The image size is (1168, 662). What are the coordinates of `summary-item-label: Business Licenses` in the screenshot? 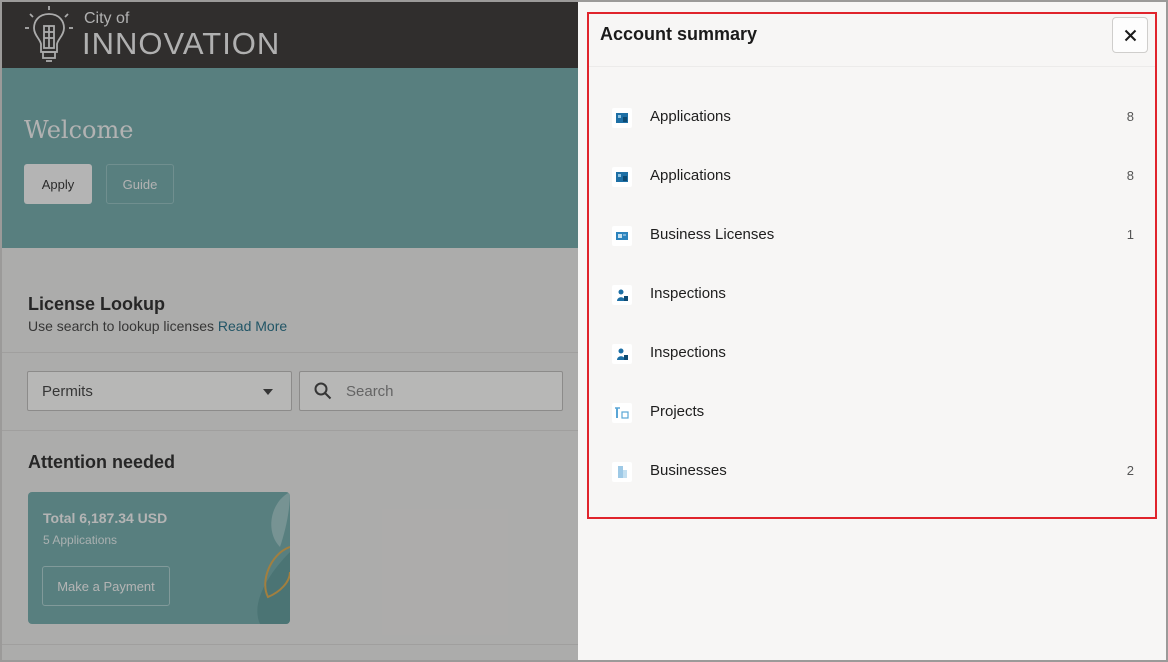 It's located at (712, 234).